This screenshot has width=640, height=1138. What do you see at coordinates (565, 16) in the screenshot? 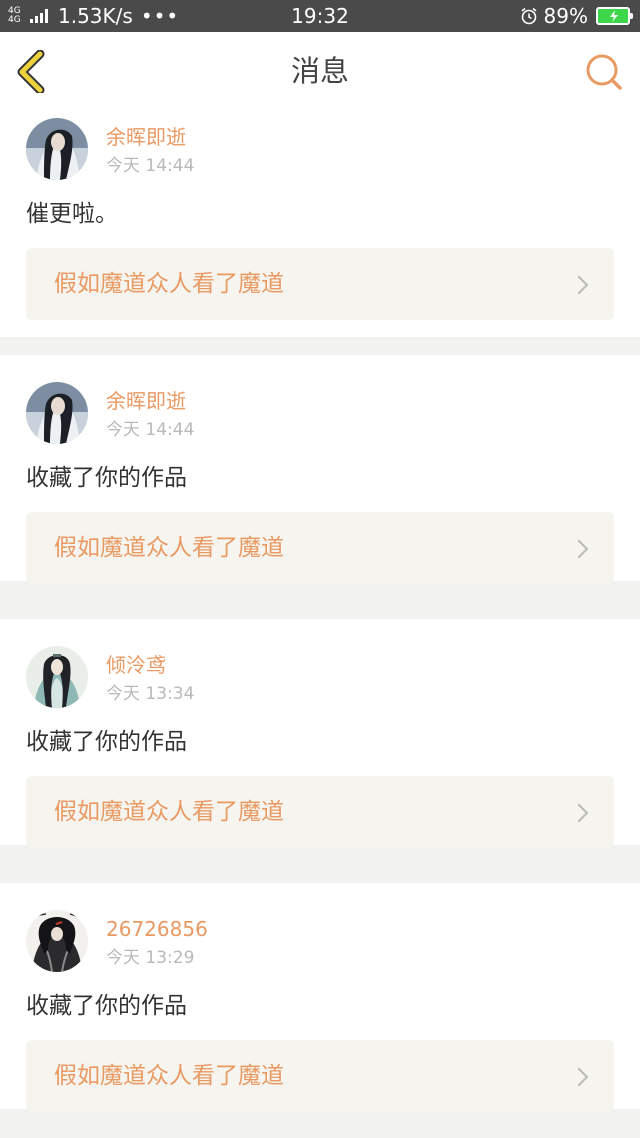
I see `battery-percent: 89%` at bounding box center [565, 16].